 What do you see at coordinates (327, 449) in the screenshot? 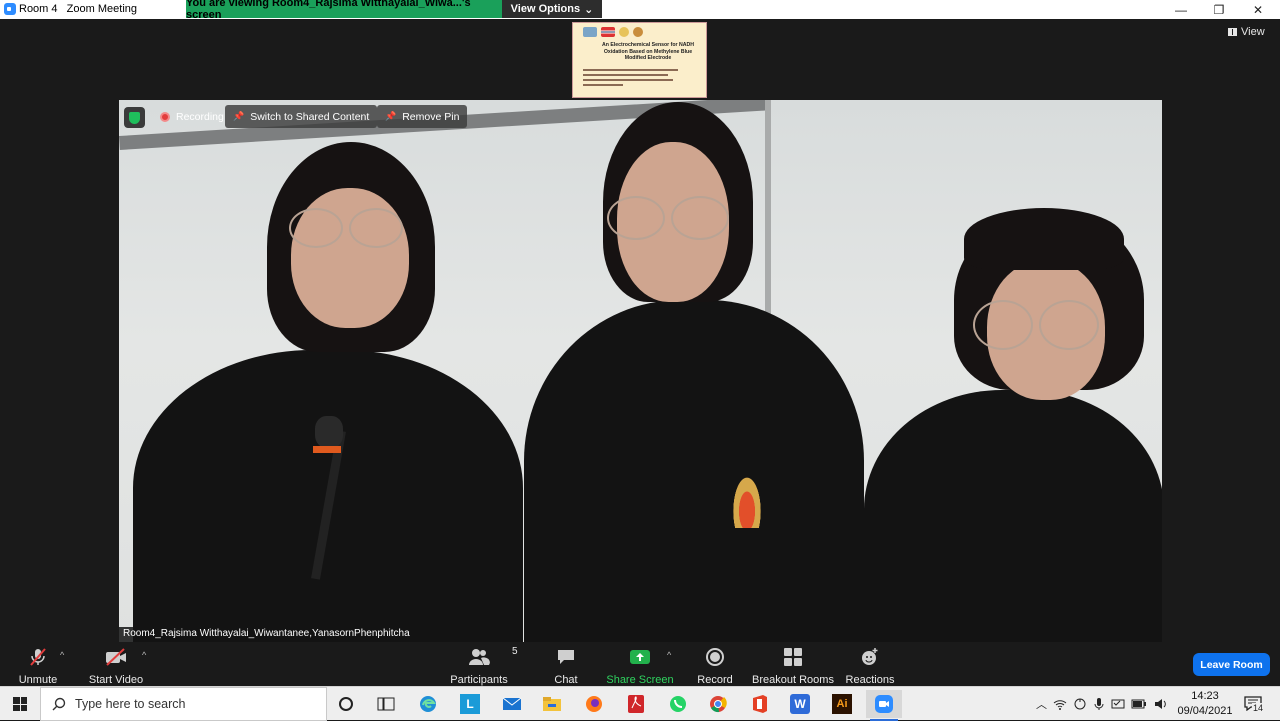
I see `microphone-band` at bounding box center [327, 449].